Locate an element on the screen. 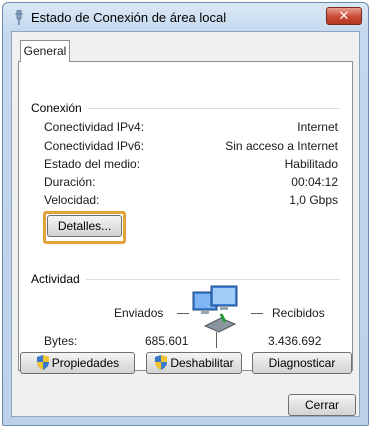 The width and height of the screenshot is (371, 428). speed-label: Velocidad: is located at coordinates (72, 200).